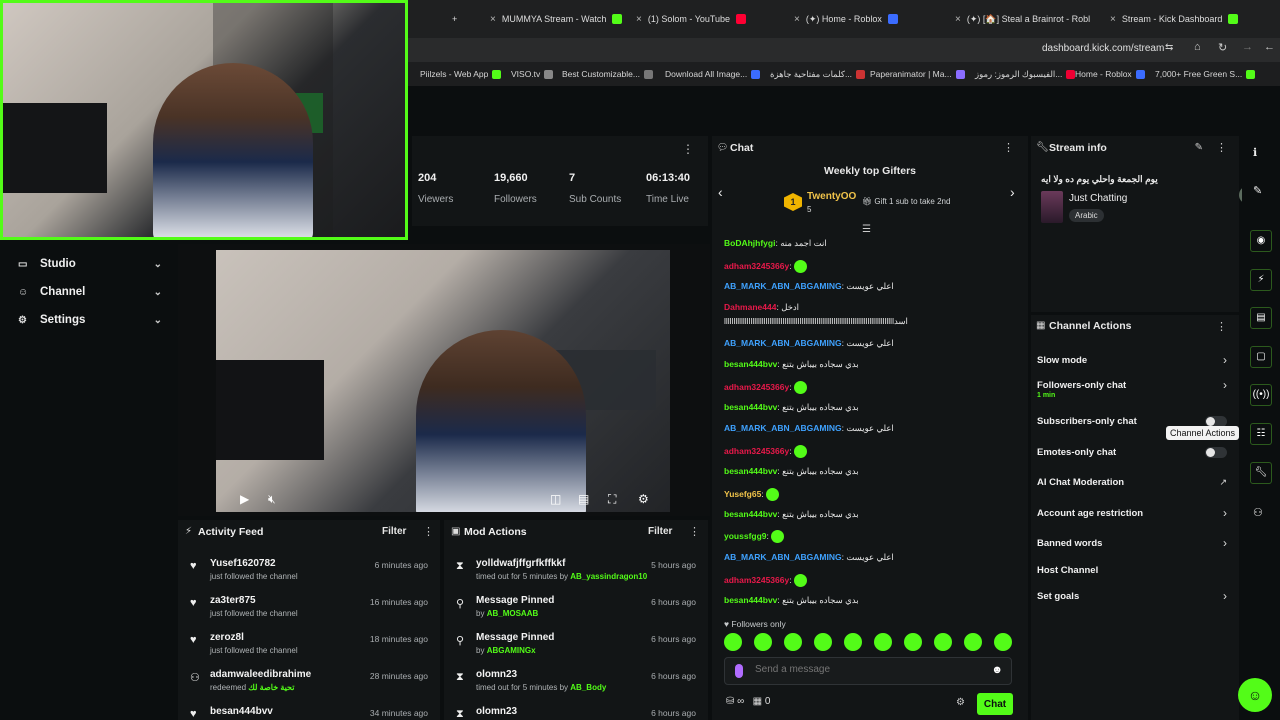 The width and height of the screenshot is (1280, 720). What do you see at coordinates (688, 149) in the screenshot?
I see `stats-menu-icon: ⋮` at bounding box center [688, 149].